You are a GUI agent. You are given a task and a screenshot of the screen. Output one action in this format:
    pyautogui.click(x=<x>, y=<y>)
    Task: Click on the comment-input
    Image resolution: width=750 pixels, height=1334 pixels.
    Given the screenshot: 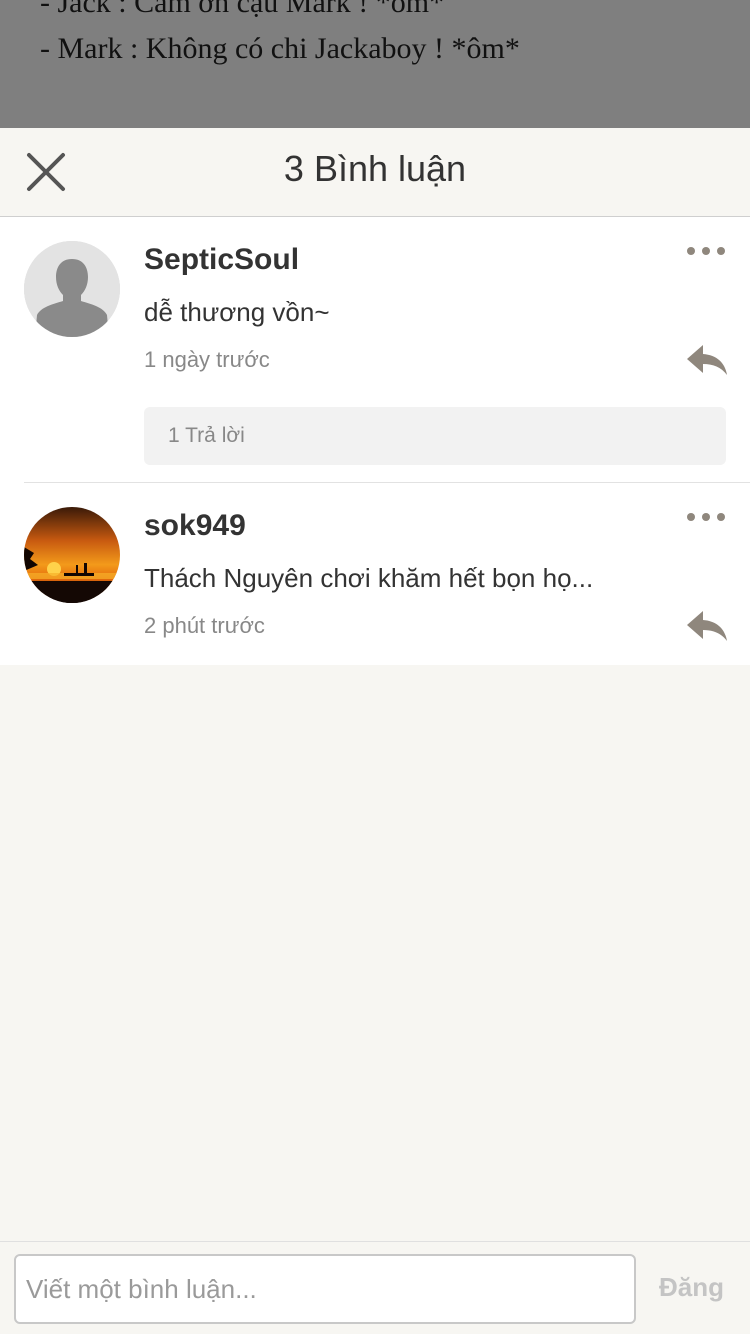 What is the action you would take?
    pyautogui.click(x=325, y=1289)
    